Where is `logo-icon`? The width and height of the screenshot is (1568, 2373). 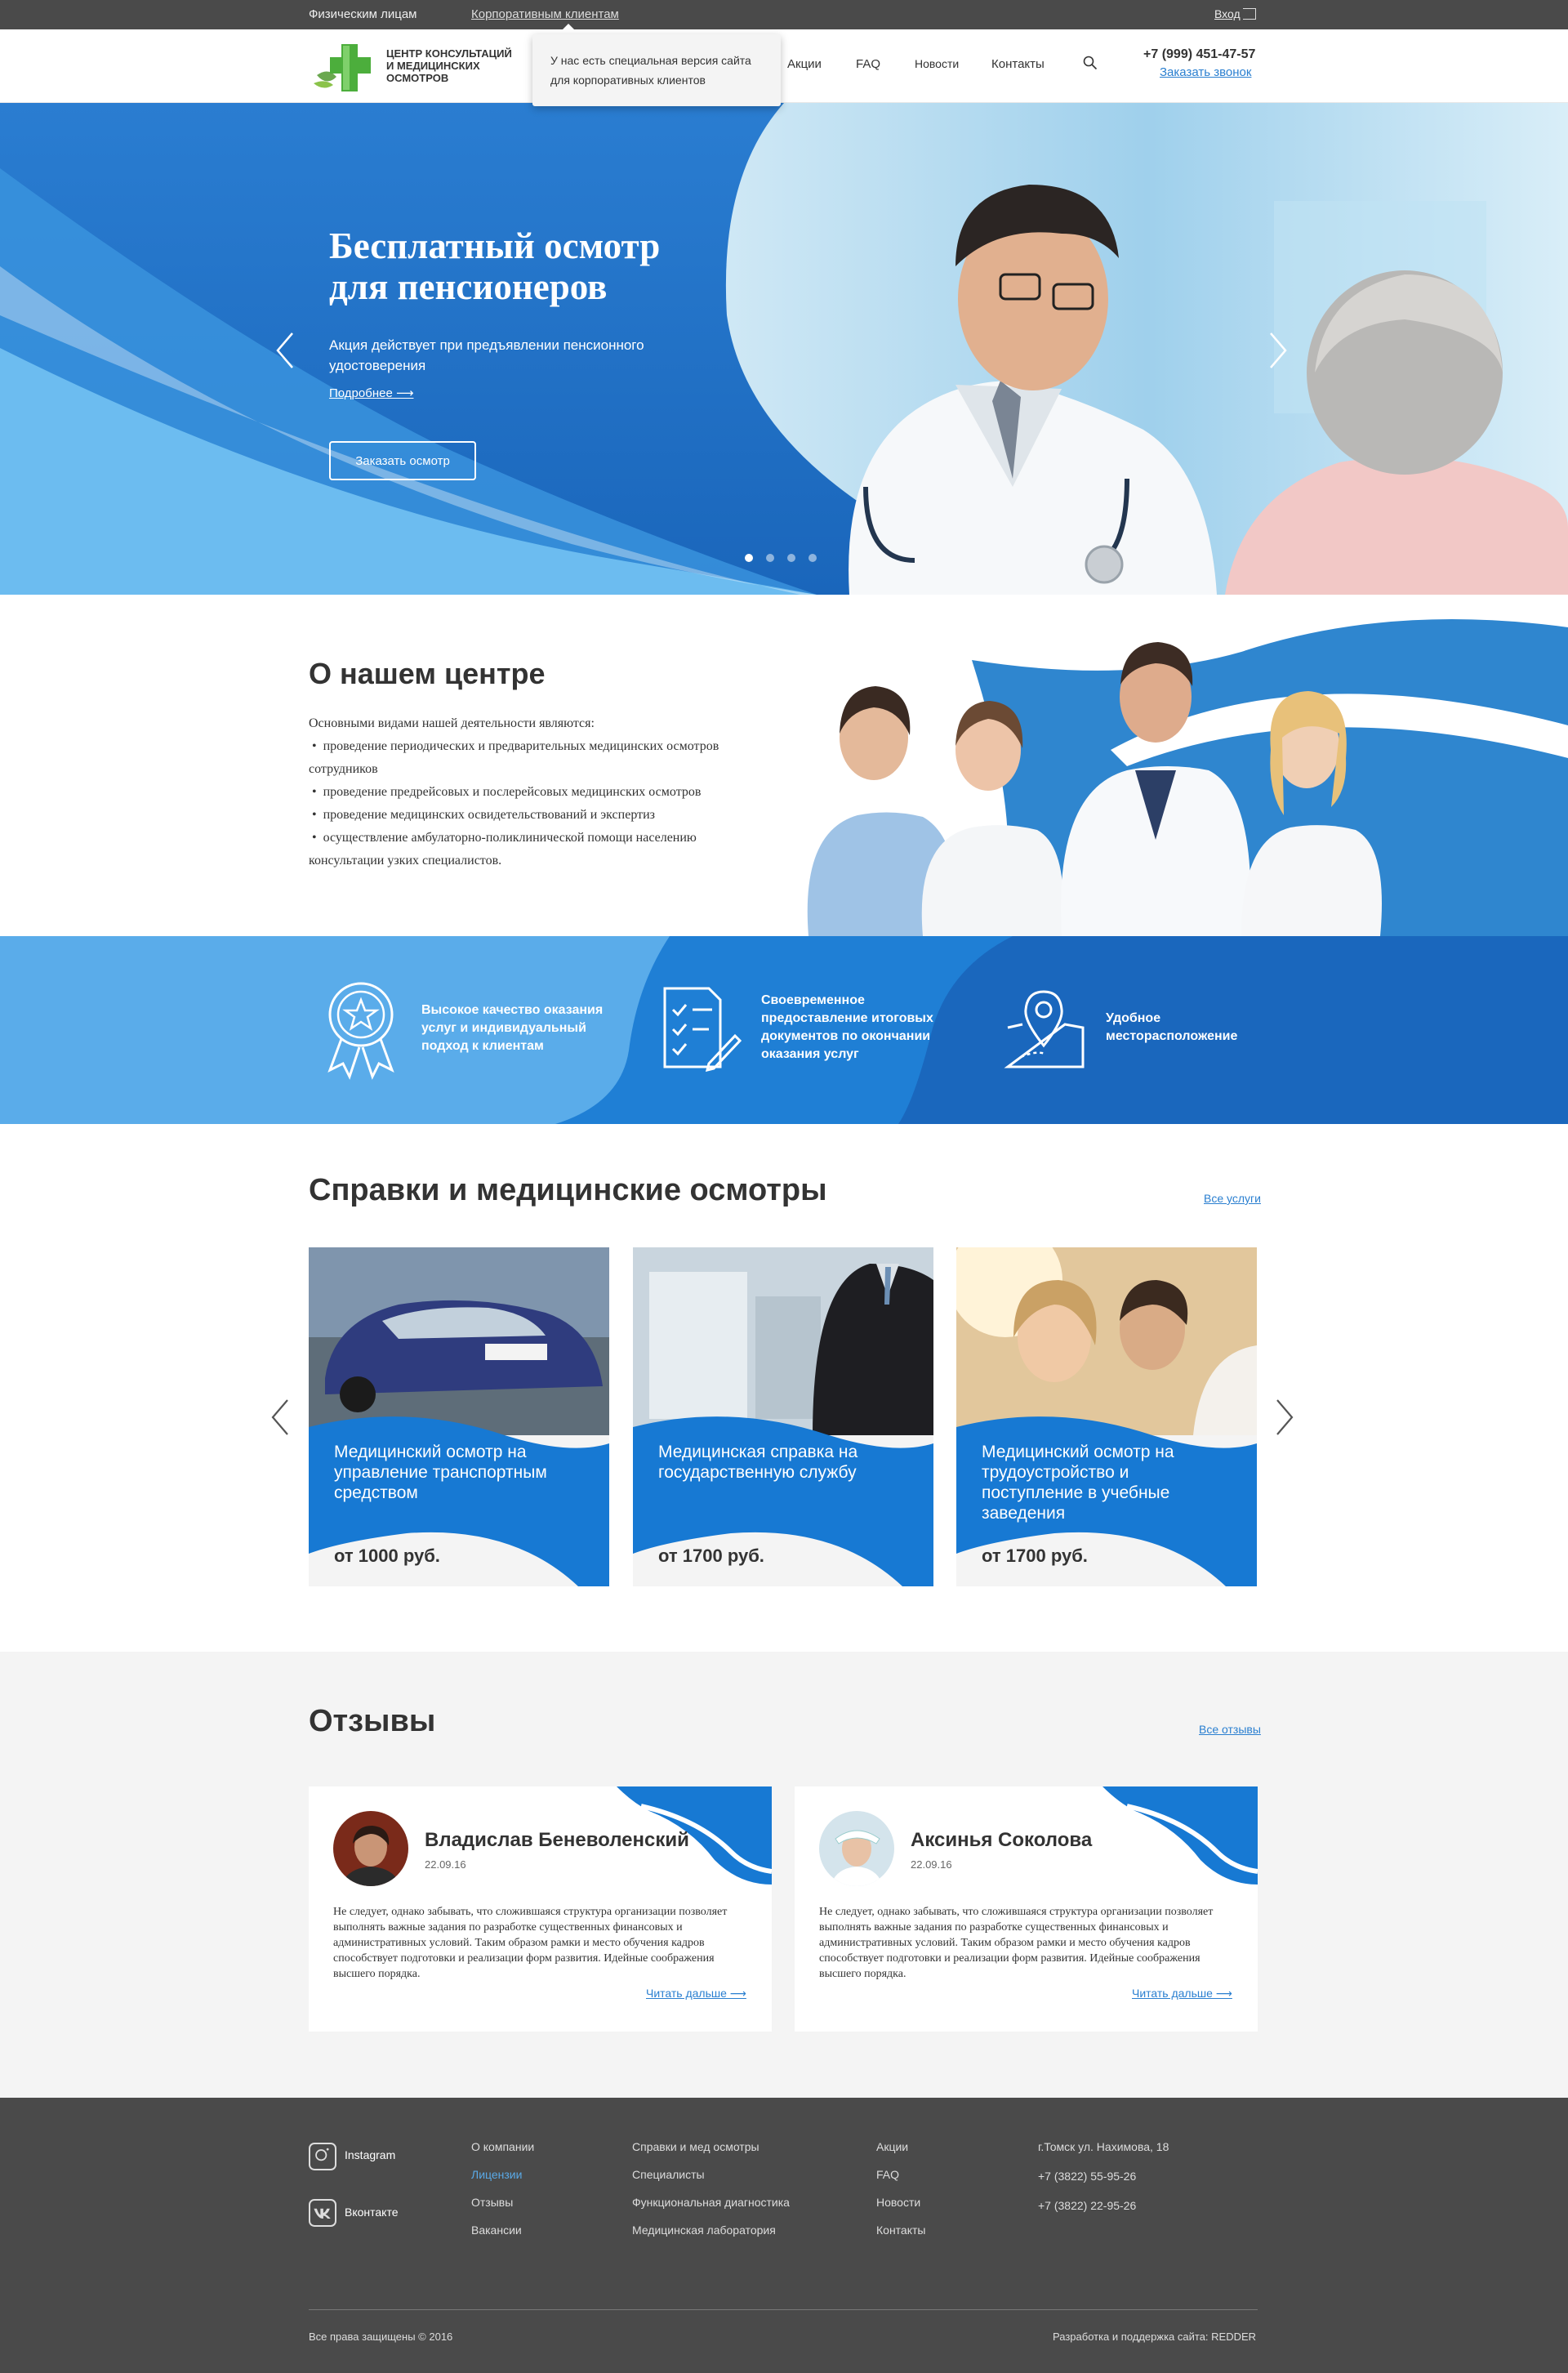
logo-icon is located at coordinates (344, 67).